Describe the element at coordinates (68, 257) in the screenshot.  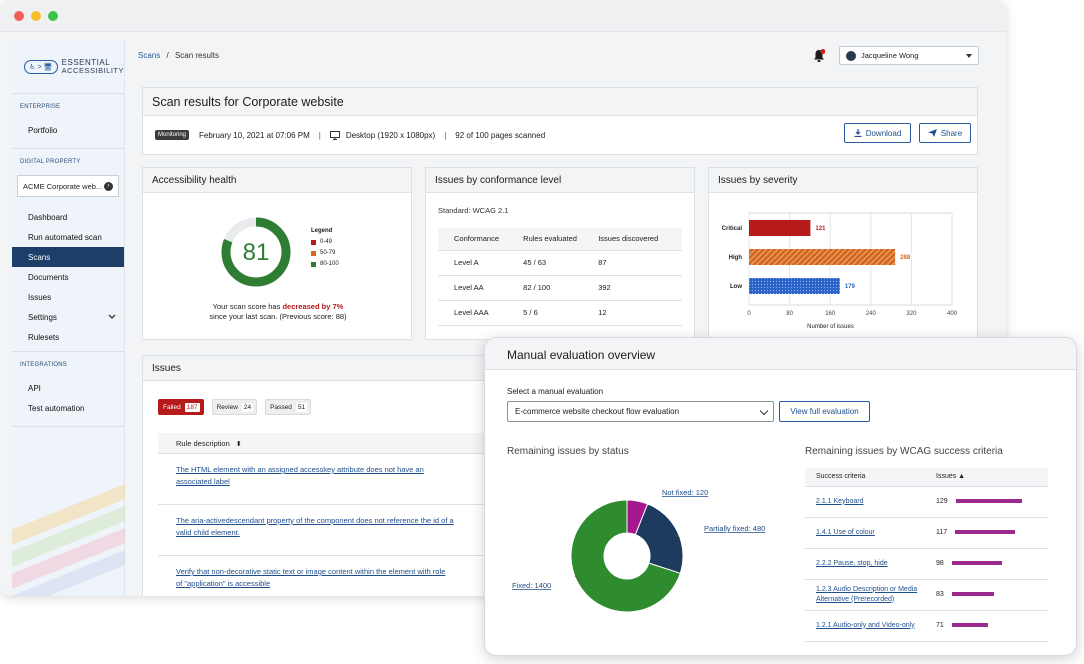
I see `sidebar-item-scans: Scans` at that location.